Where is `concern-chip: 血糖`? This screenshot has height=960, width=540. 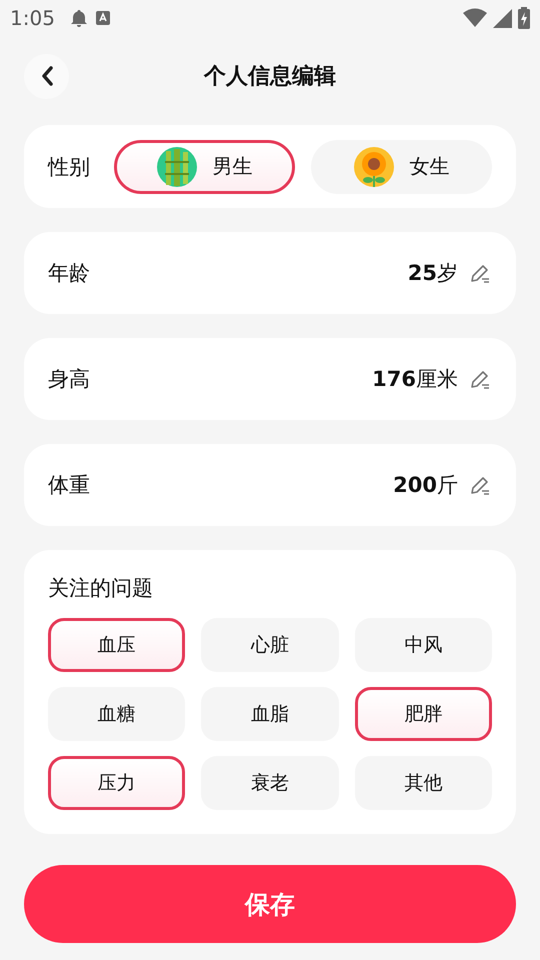 concern-chip: 血糖 is located at coordinates (117, 714).